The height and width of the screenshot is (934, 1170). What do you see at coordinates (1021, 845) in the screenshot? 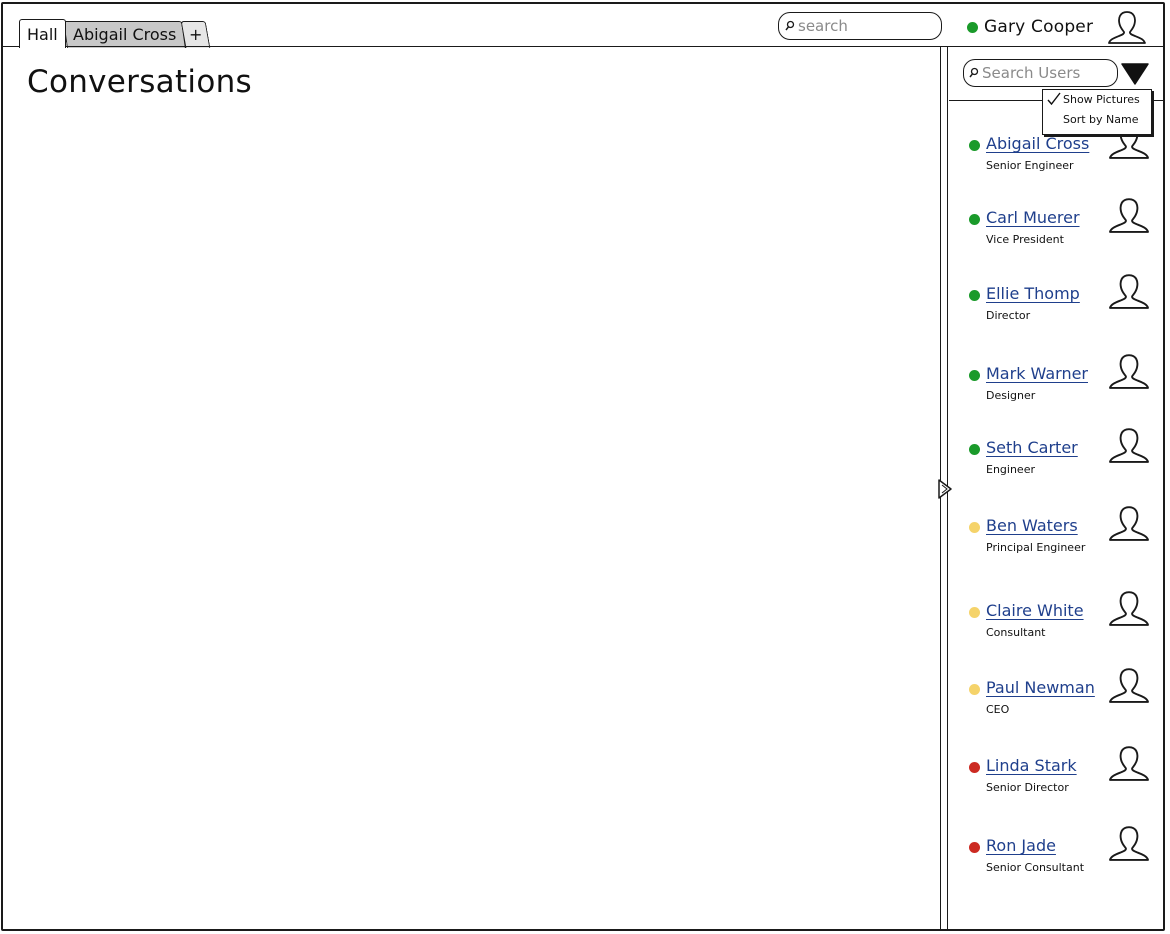
I see `user-name-link: Ron Jade` at bounding box center [1021, 845].